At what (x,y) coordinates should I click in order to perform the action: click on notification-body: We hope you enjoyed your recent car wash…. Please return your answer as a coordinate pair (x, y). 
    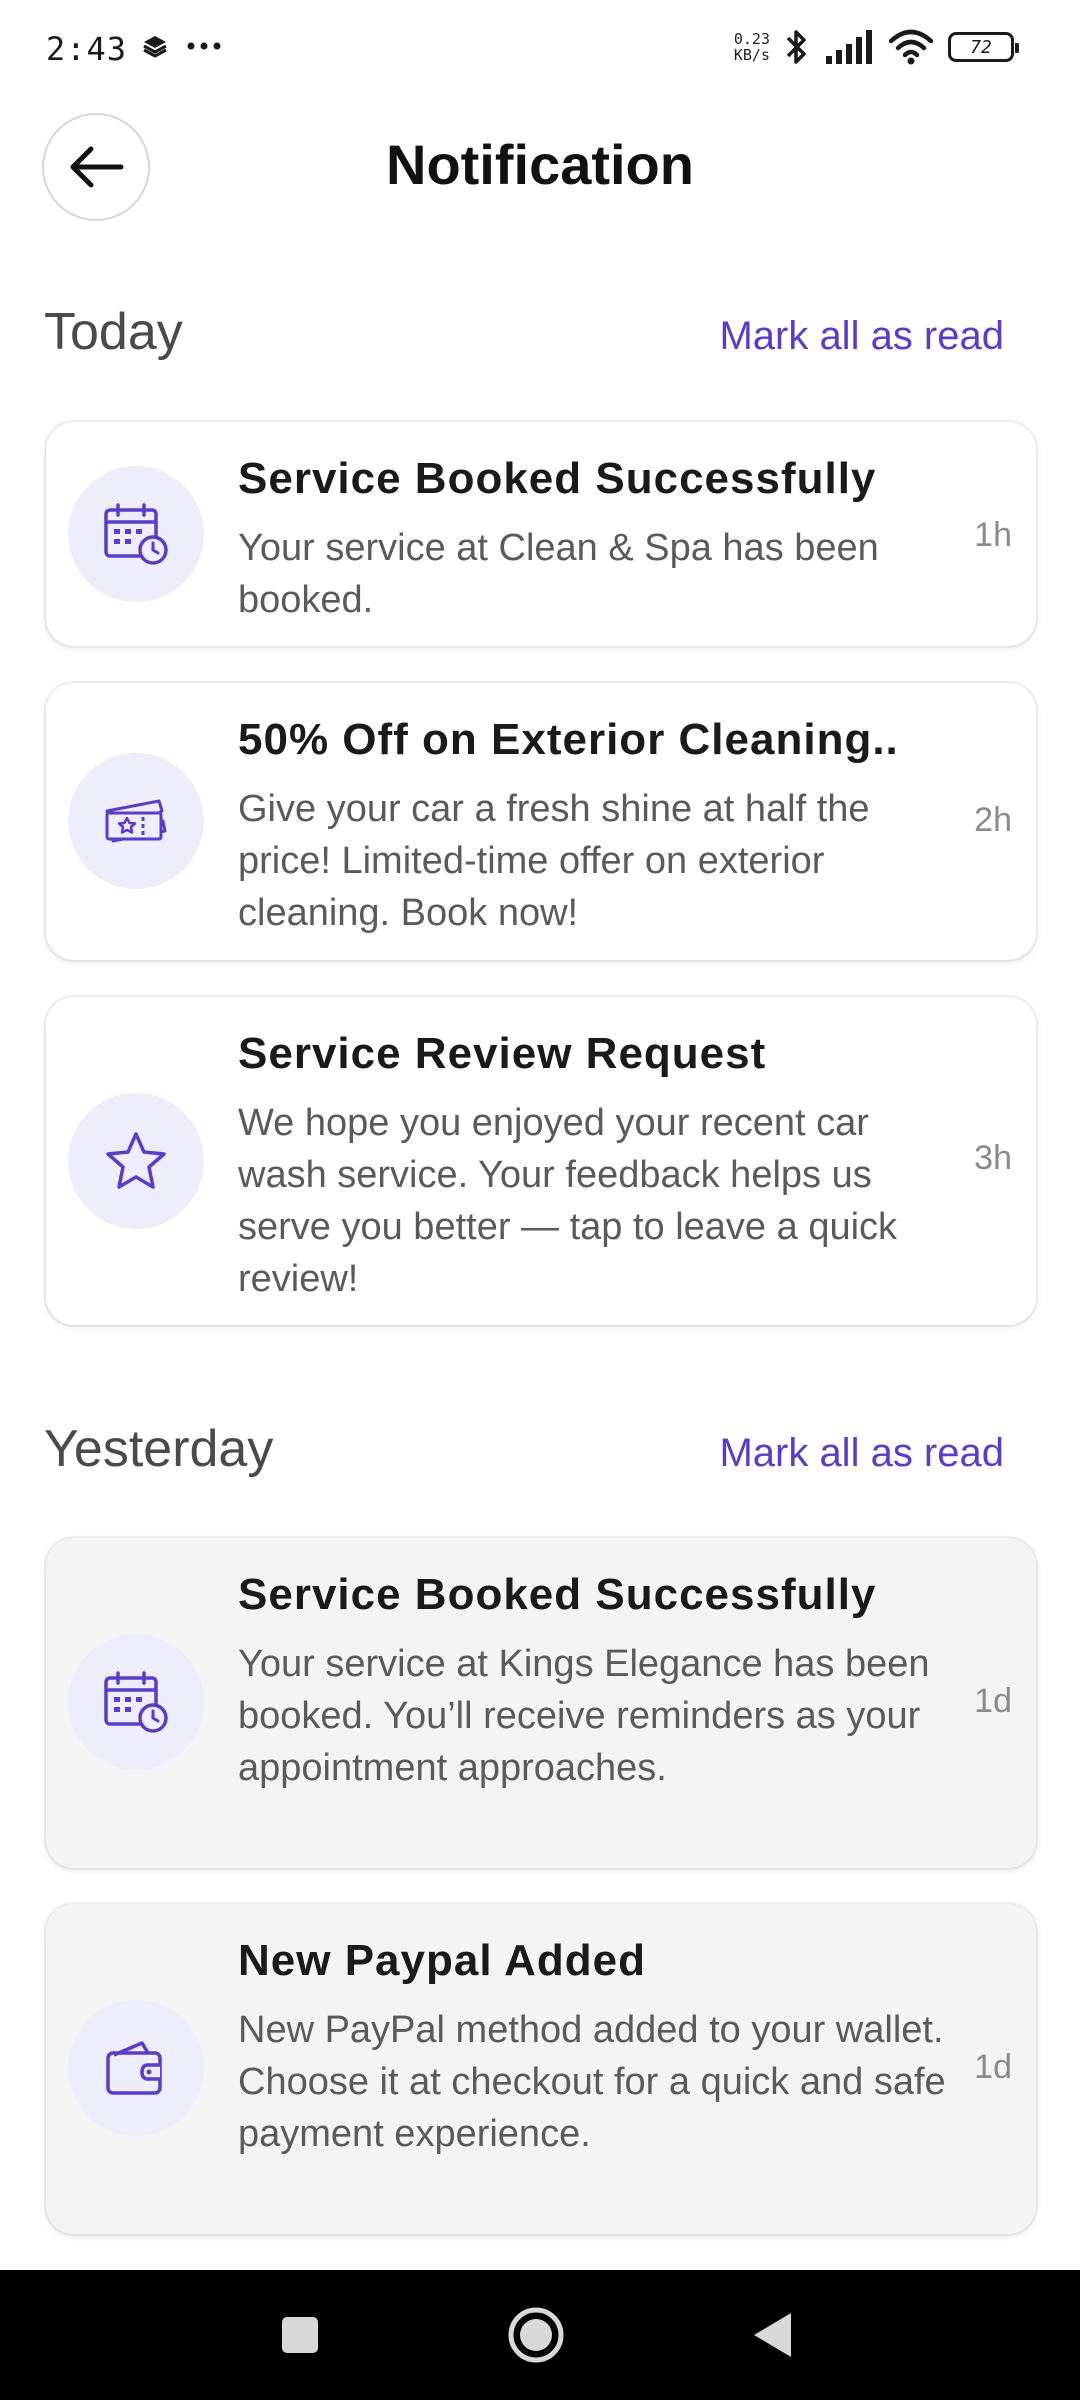
    Looking at the image, I should click on (568, 1201).